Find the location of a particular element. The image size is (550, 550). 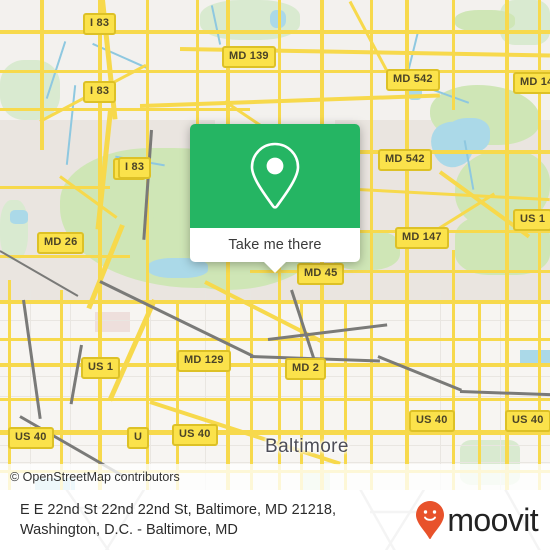

map-pin-icon is located at coordinates (275, 175).